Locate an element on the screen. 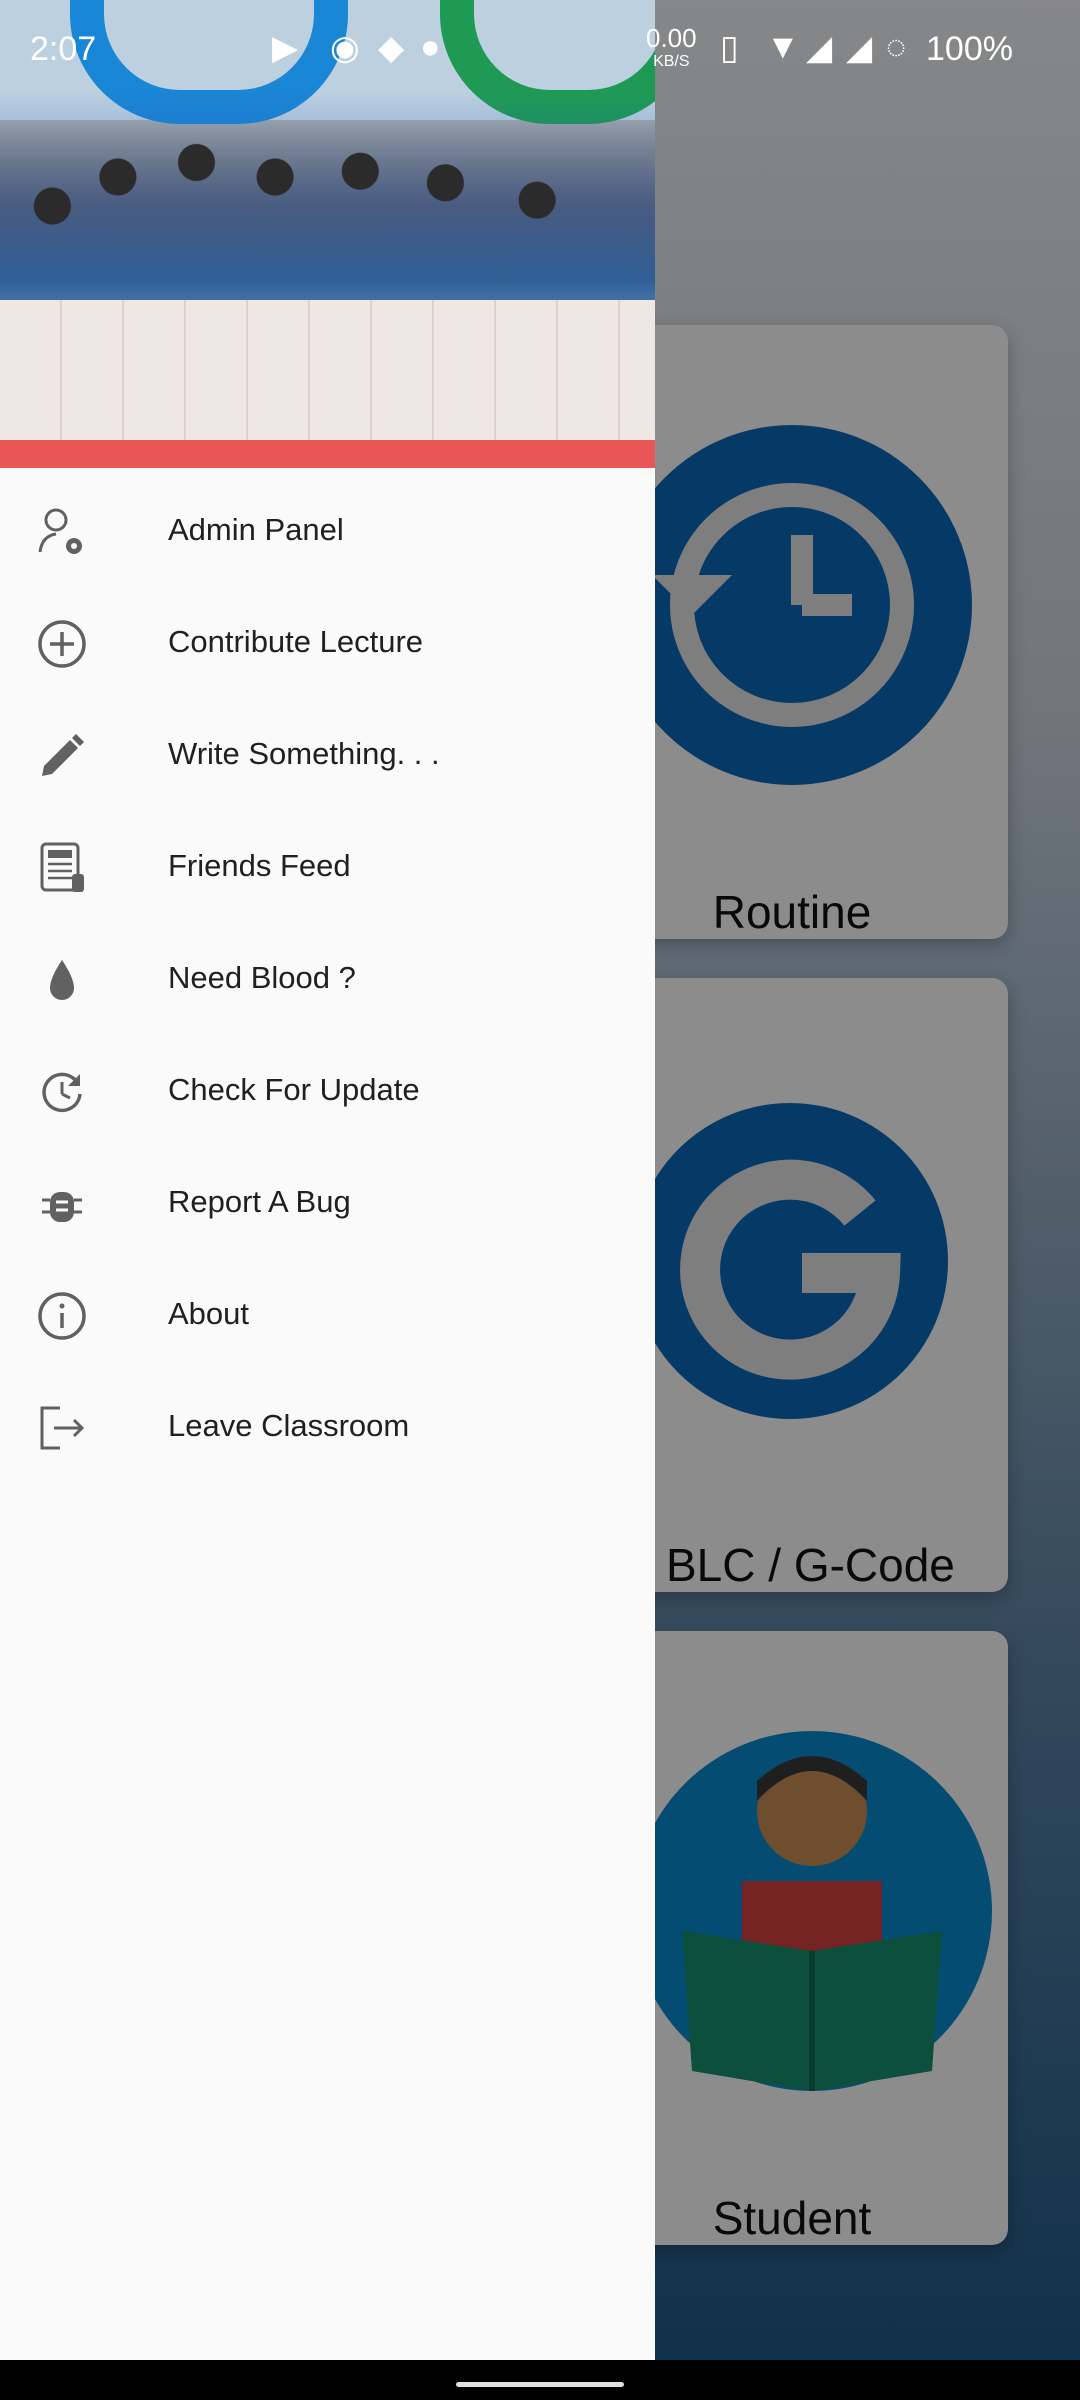  info-icon is located at coordinates (62, 1316).